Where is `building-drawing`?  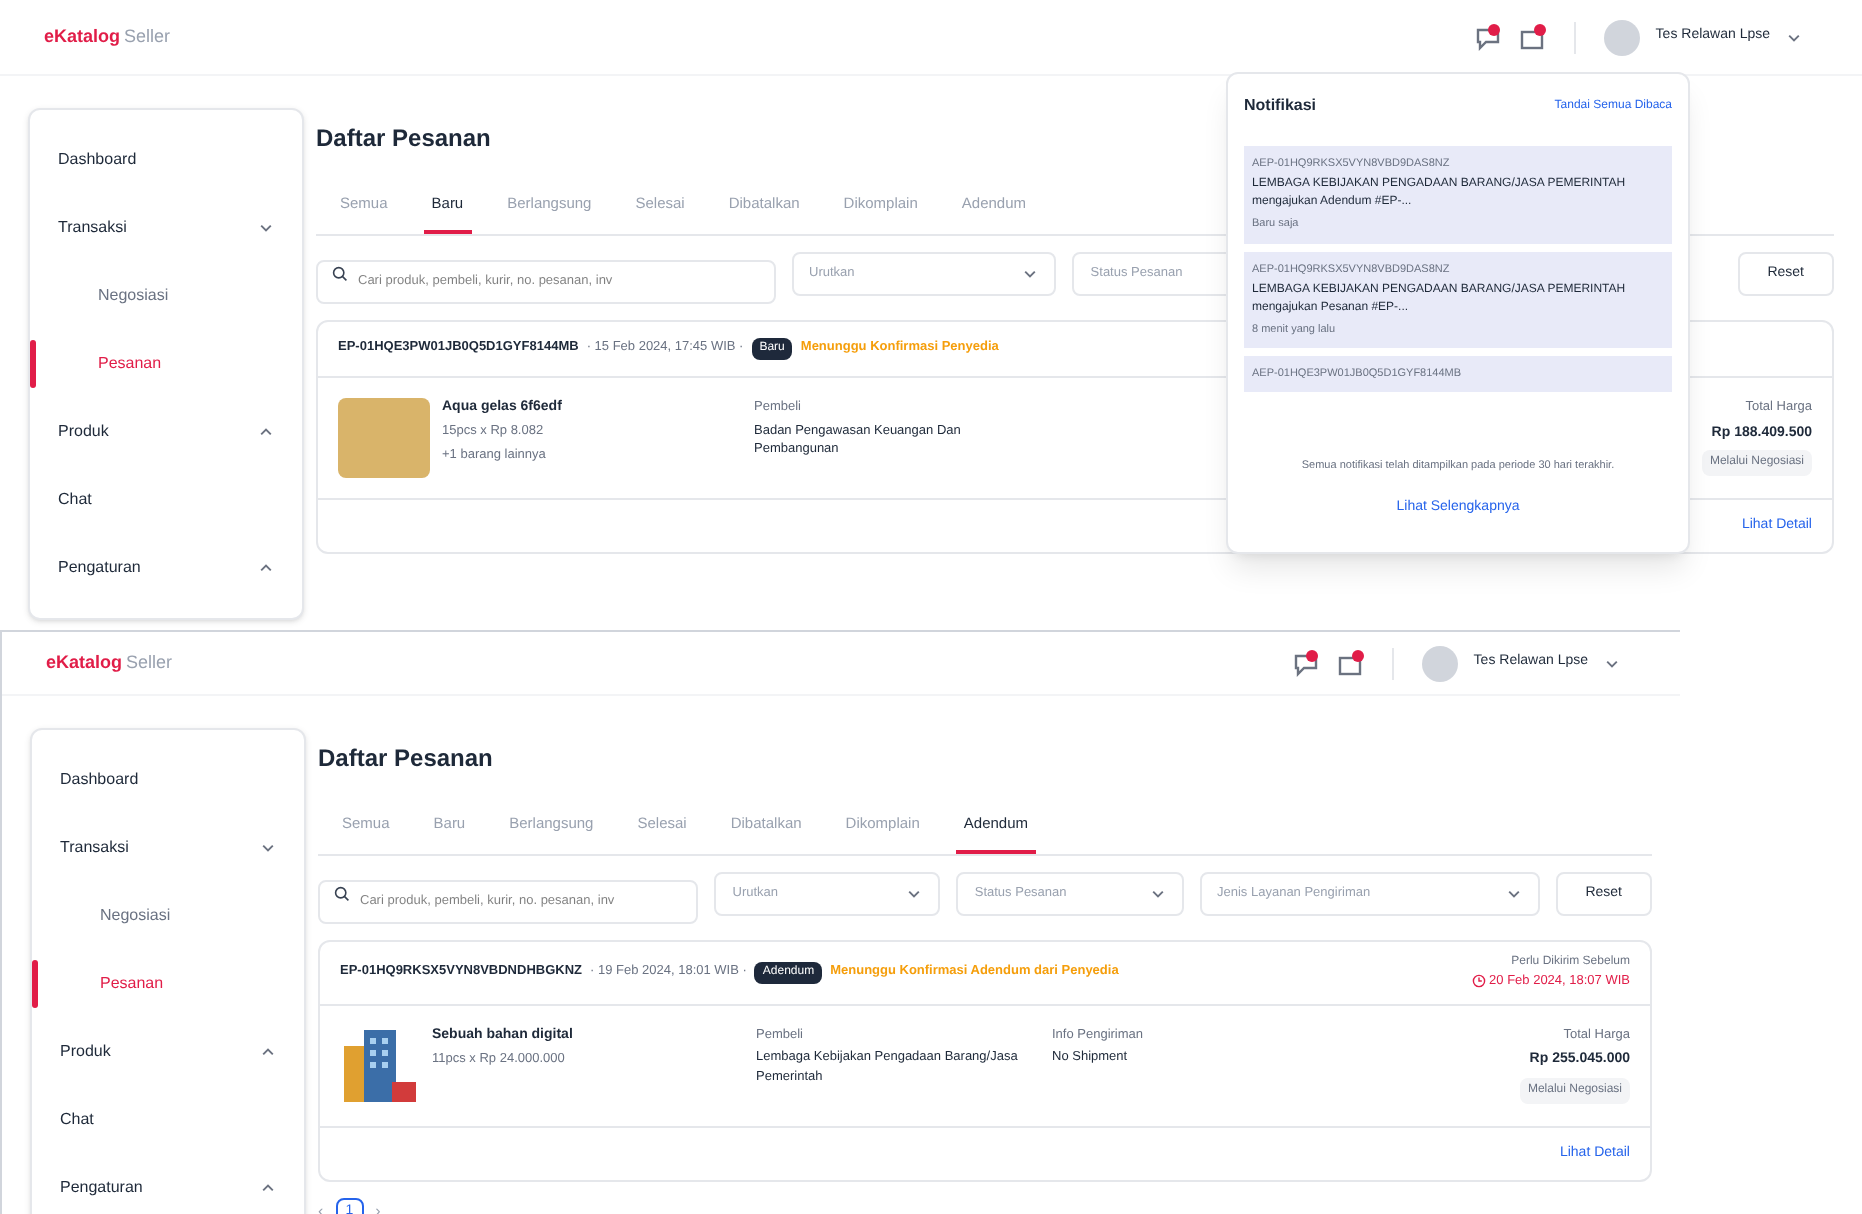 building-drawing is located at coordinates (380, 1065).